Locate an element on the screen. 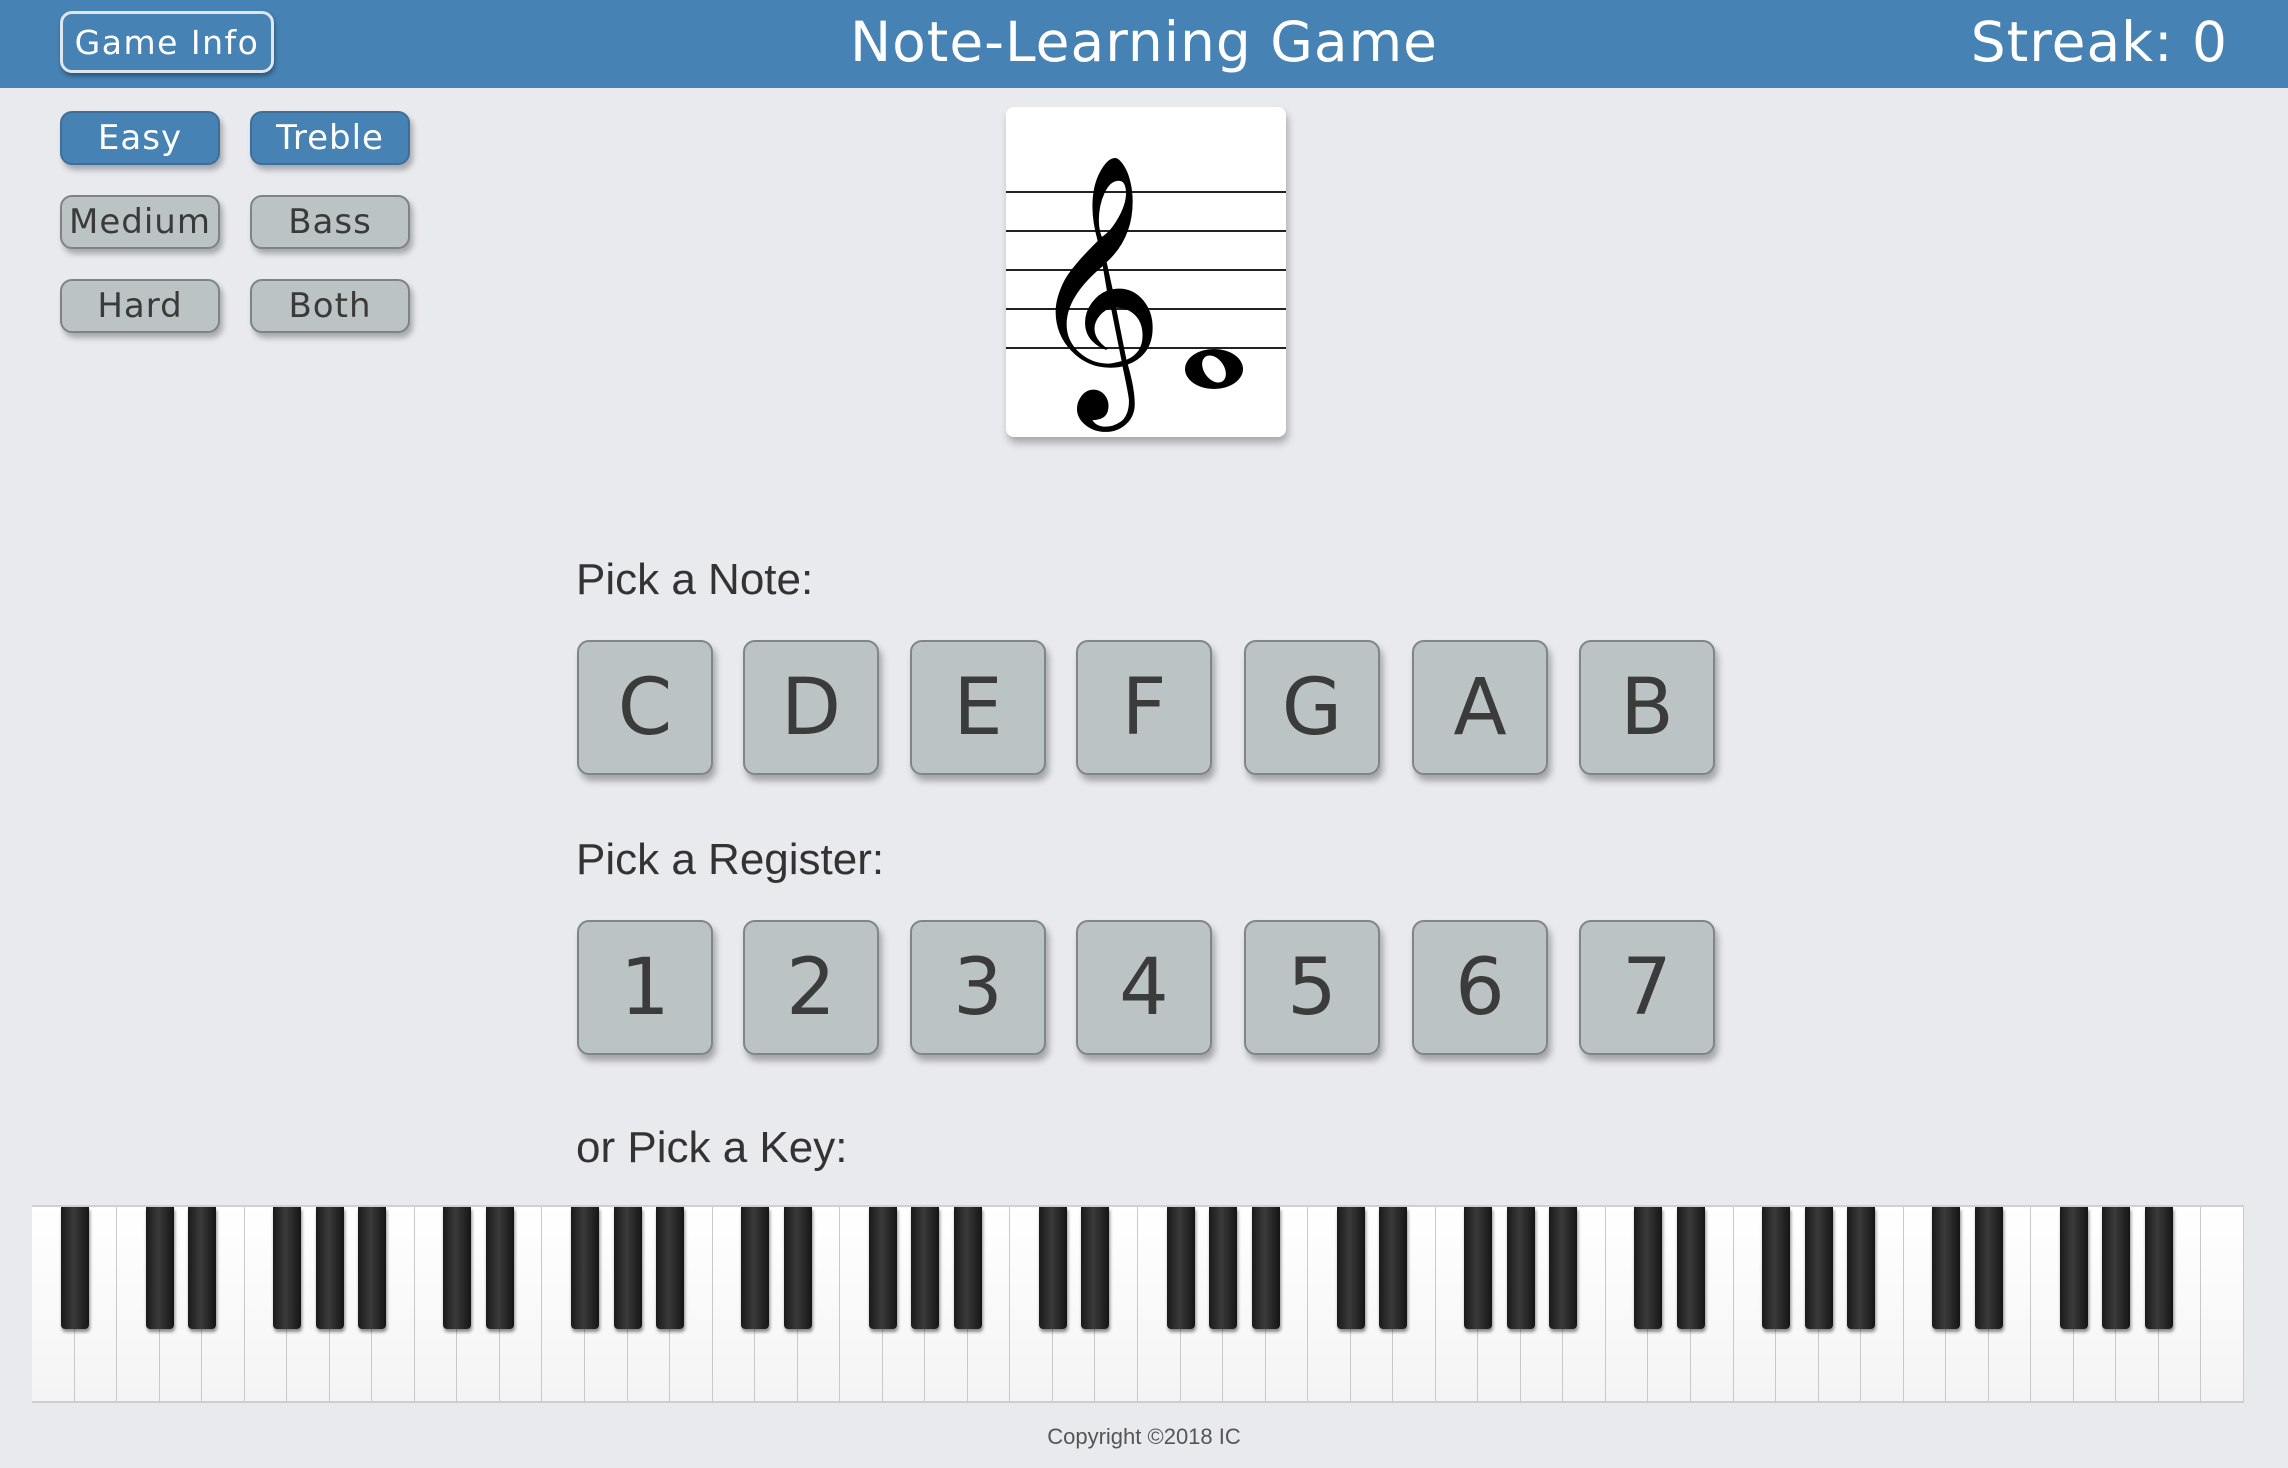 This screenshot has width=2288, height=1468. staff-card: 𝄞 is located at coordinates (1146, 272).